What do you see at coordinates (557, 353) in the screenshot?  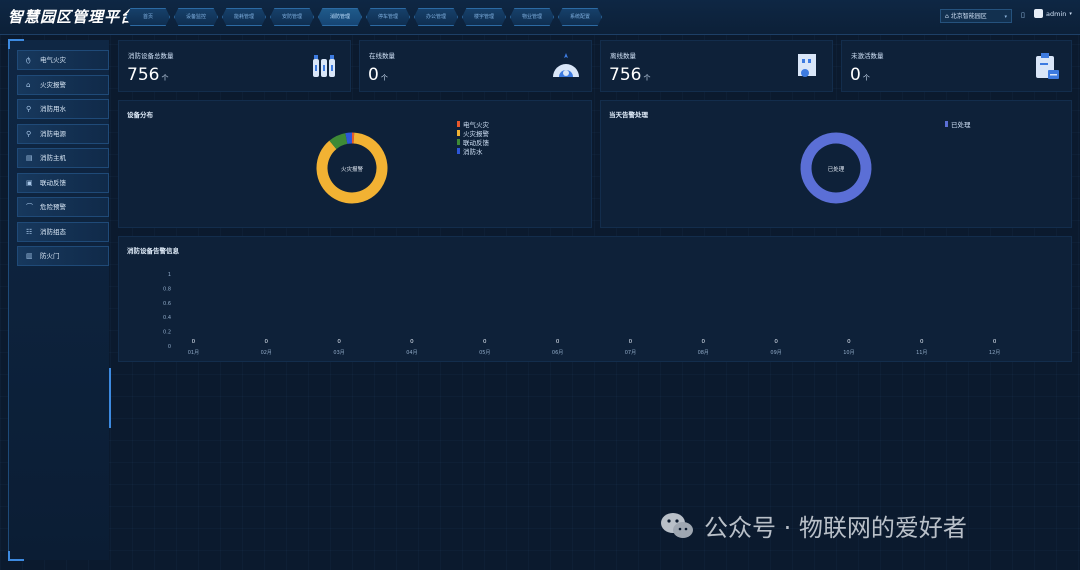 I see `x-tick-label: 06月` at bounding box center [557, 353].